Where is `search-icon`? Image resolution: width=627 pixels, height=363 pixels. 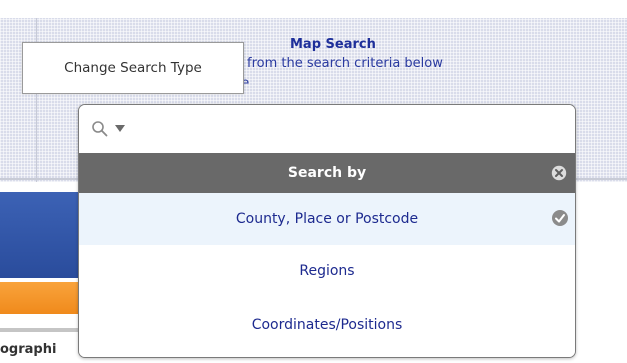 search-icon is located at coordinates (100, 129).